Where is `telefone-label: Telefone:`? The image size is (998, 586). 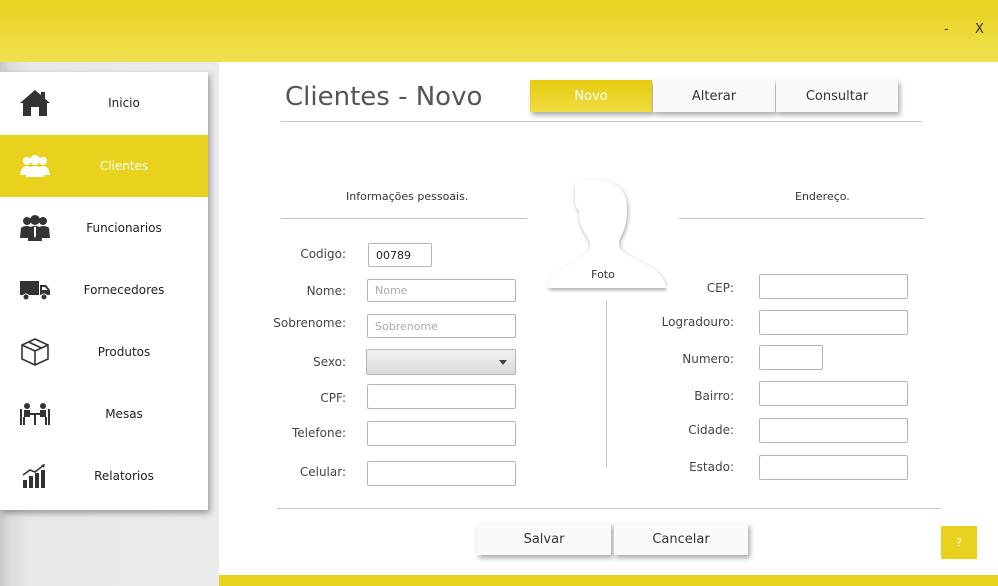
telefone-label: Telefone: is located at coordinates (319, 433).